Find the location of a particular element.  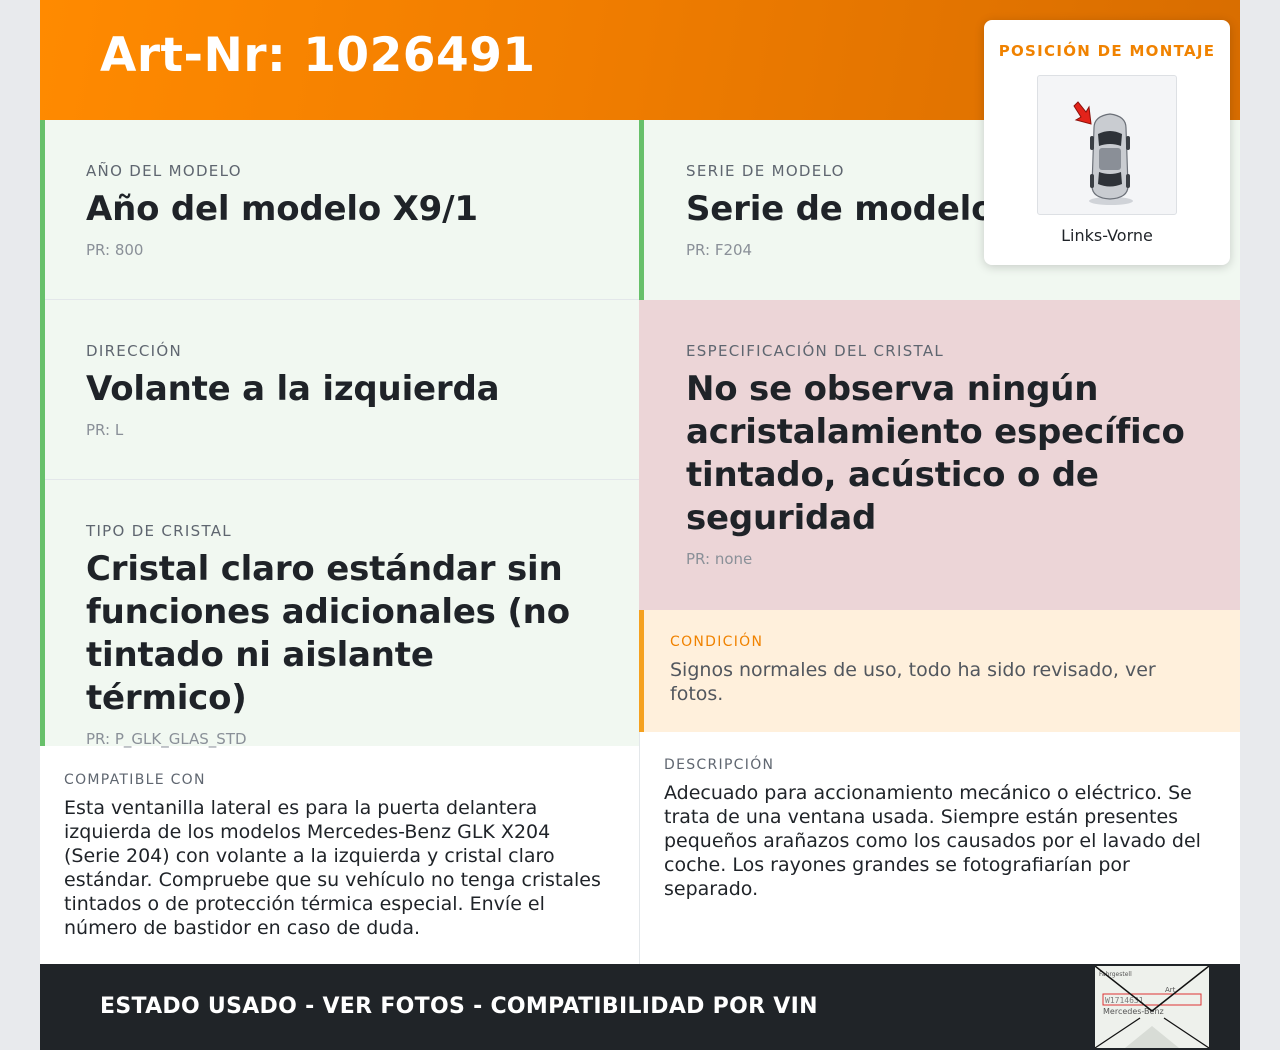

description-label: DESCRIPCIÓN is located at coordinates (719, 765).